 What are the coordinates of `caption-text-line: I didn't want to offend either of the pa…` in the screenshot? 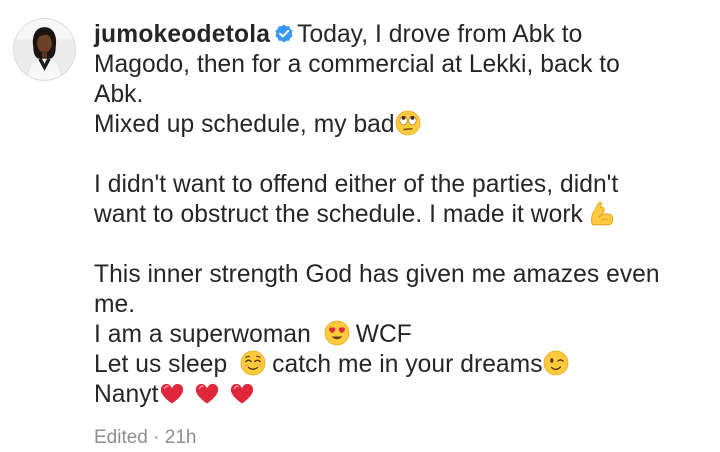 It's located at (356, 184).